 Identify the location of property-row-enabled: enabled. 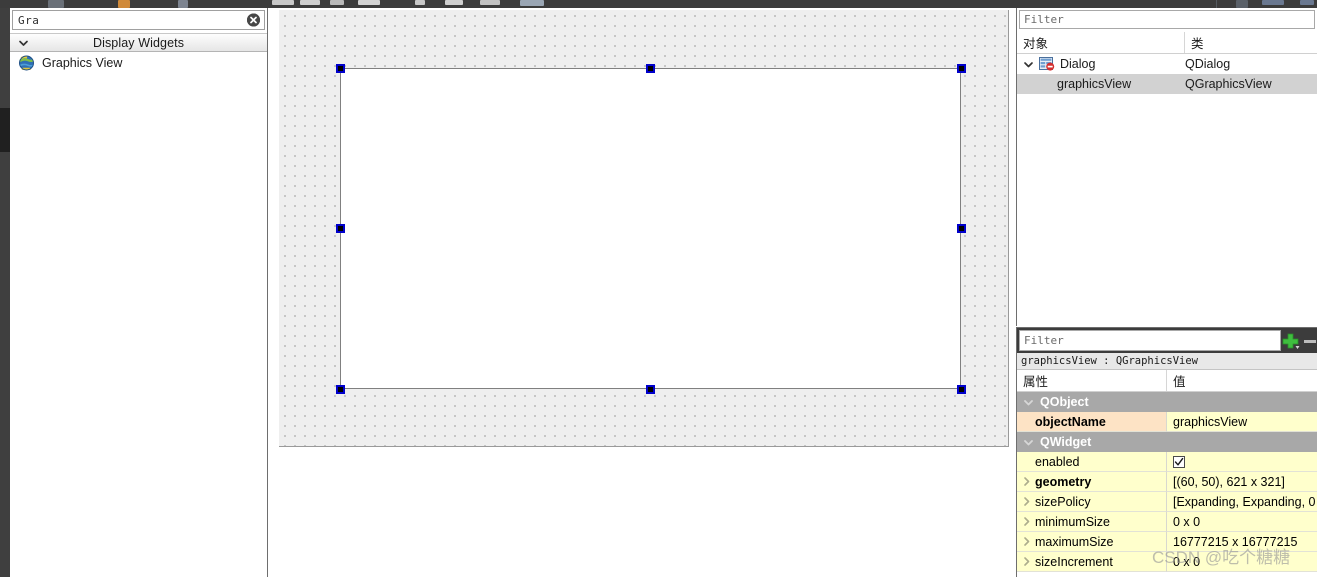
(1167, 462).